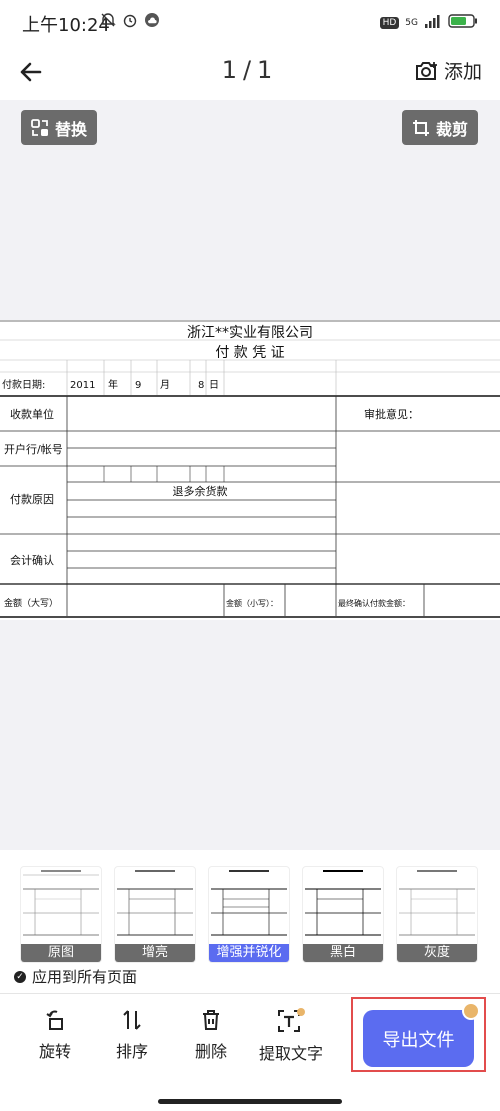 Image resolution: width=500 pixels, height=1111 pixels. I want to click on text-scan-icon, so click(291, 1020).